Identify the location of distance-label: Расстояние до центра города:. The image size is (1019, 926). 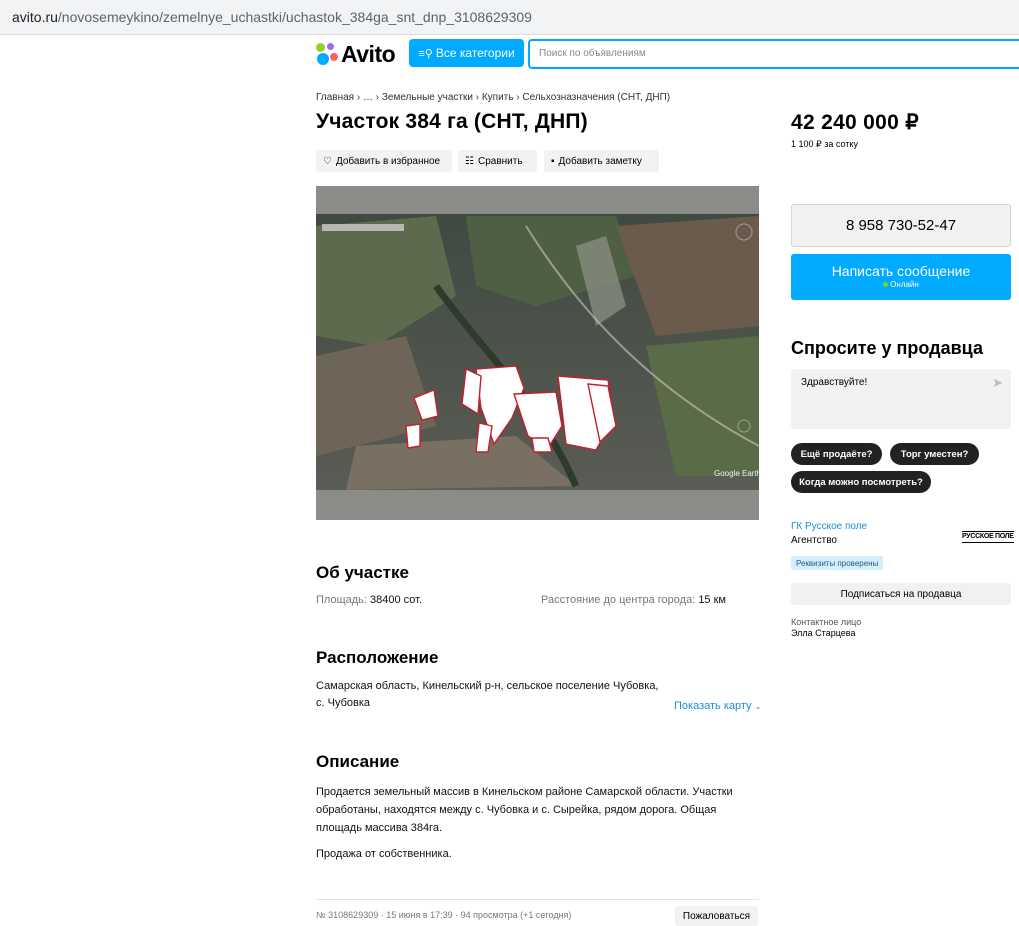
(618, 600).